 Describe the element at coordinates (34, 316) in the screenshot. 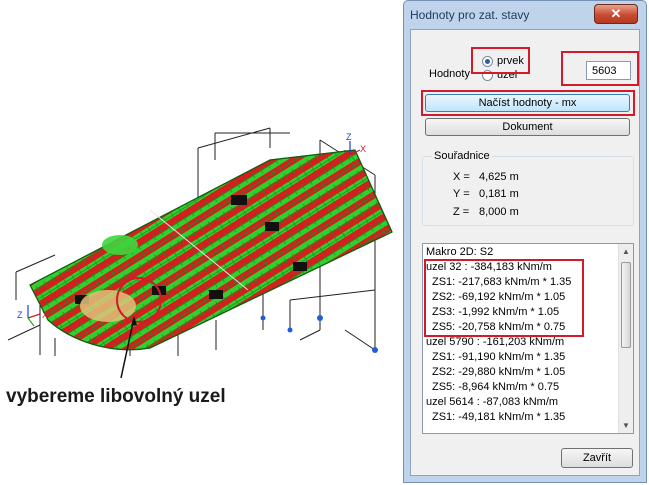

I see `axis-triad-left` at that location.